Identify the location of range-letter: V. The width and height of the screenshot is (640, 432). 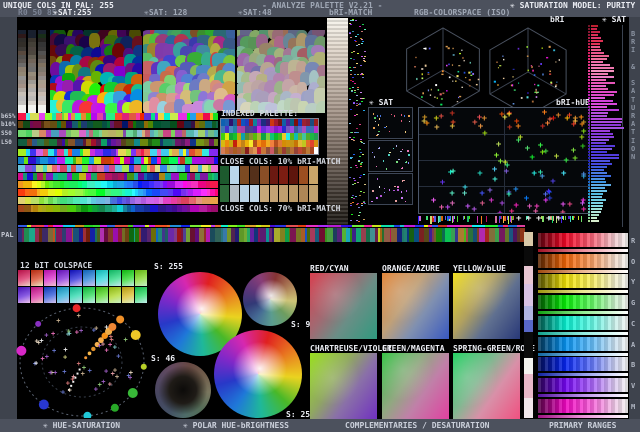
(633, 385).